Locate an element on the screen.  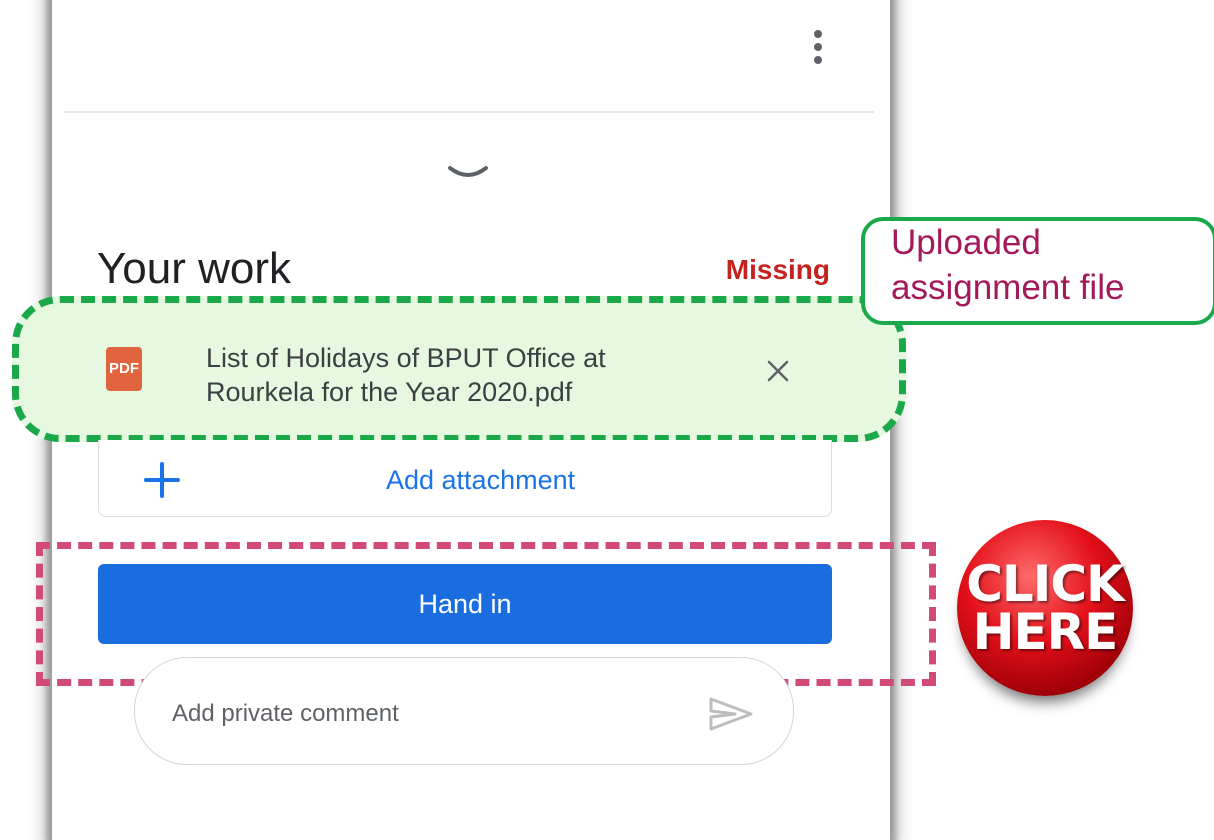
callout-line-2: assignment file is located at coordinates (1008, 287).